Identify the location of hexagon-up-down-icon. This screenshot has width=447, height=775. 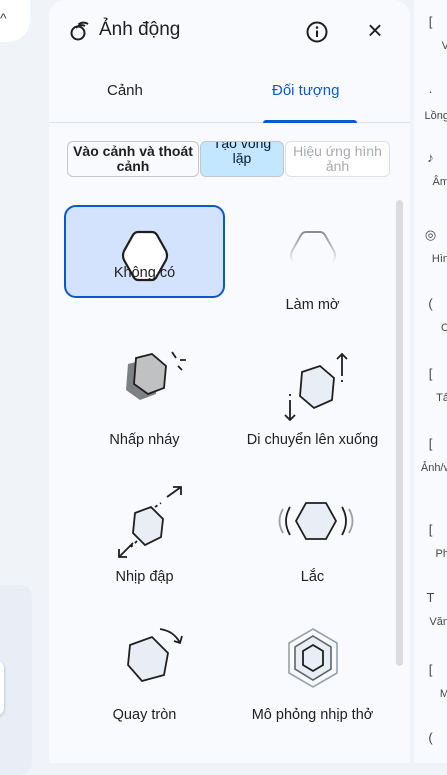
(315, 389).